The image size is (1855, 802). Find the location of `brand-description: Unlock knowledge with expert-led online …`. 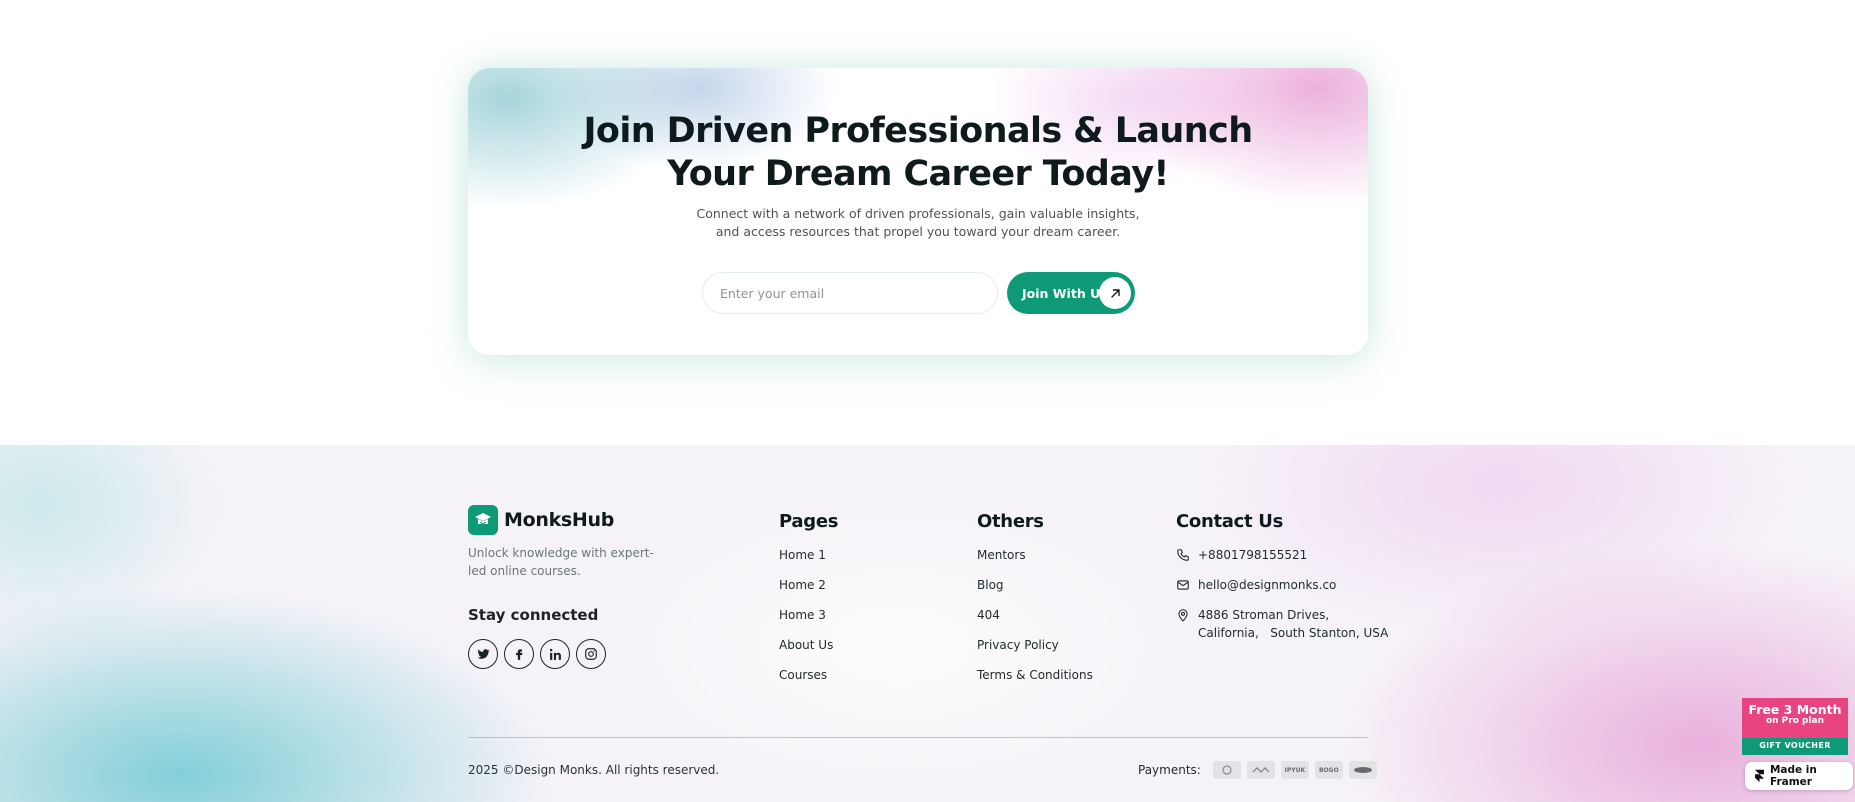

brand-description: Unlock knowledge with expert-led online … is located at coordinates (561, 562).